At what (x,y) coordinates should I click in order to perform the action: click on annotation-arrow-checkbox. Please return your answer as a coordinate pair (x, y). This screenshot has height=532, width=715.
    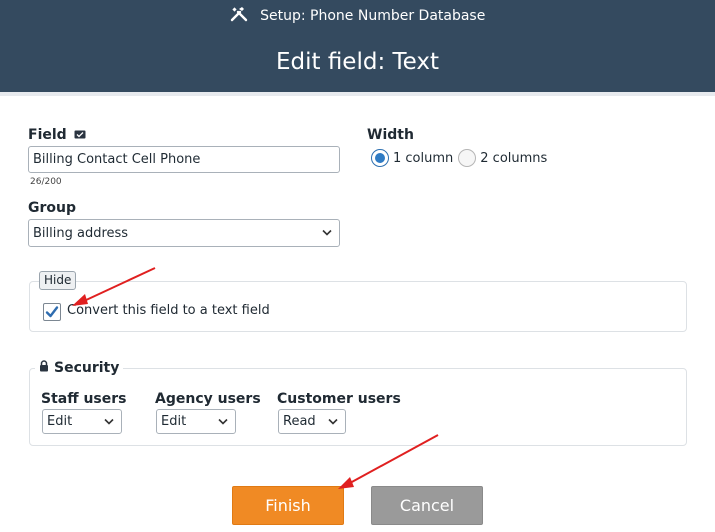
    Looking at the image, I should click on (114, 286).